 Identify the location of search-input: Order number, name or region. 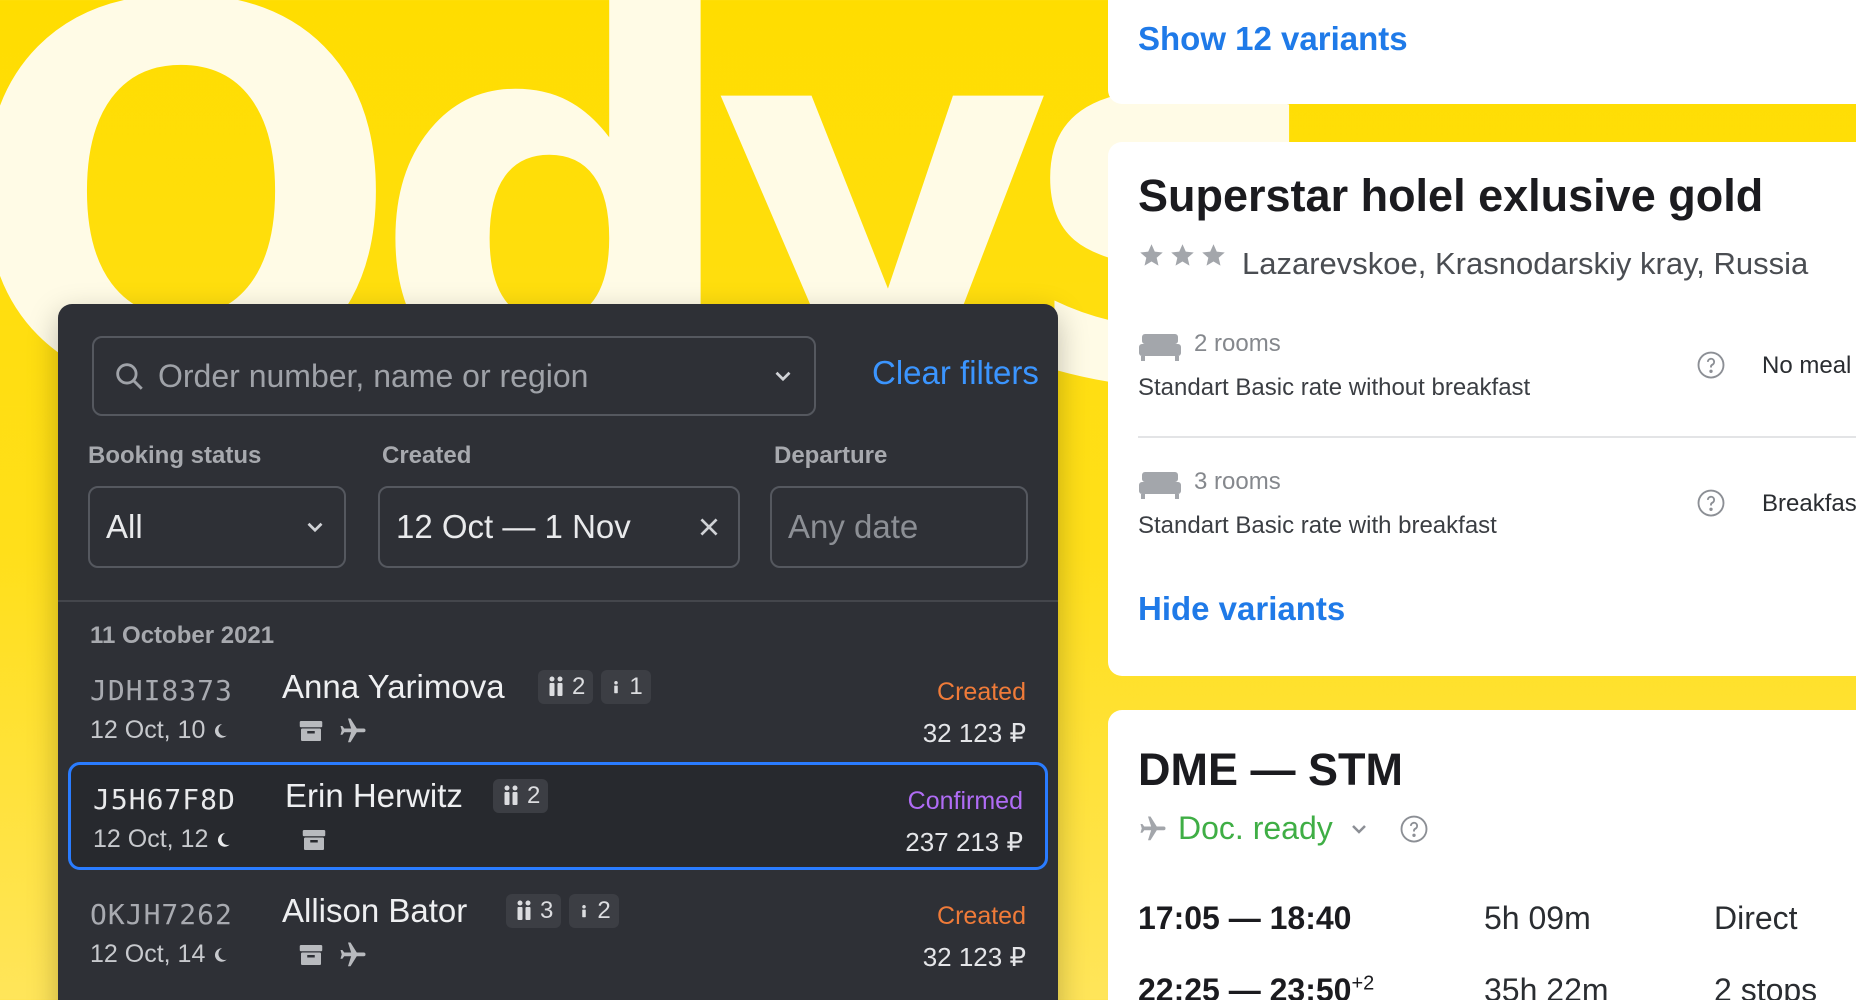
(454, 376).